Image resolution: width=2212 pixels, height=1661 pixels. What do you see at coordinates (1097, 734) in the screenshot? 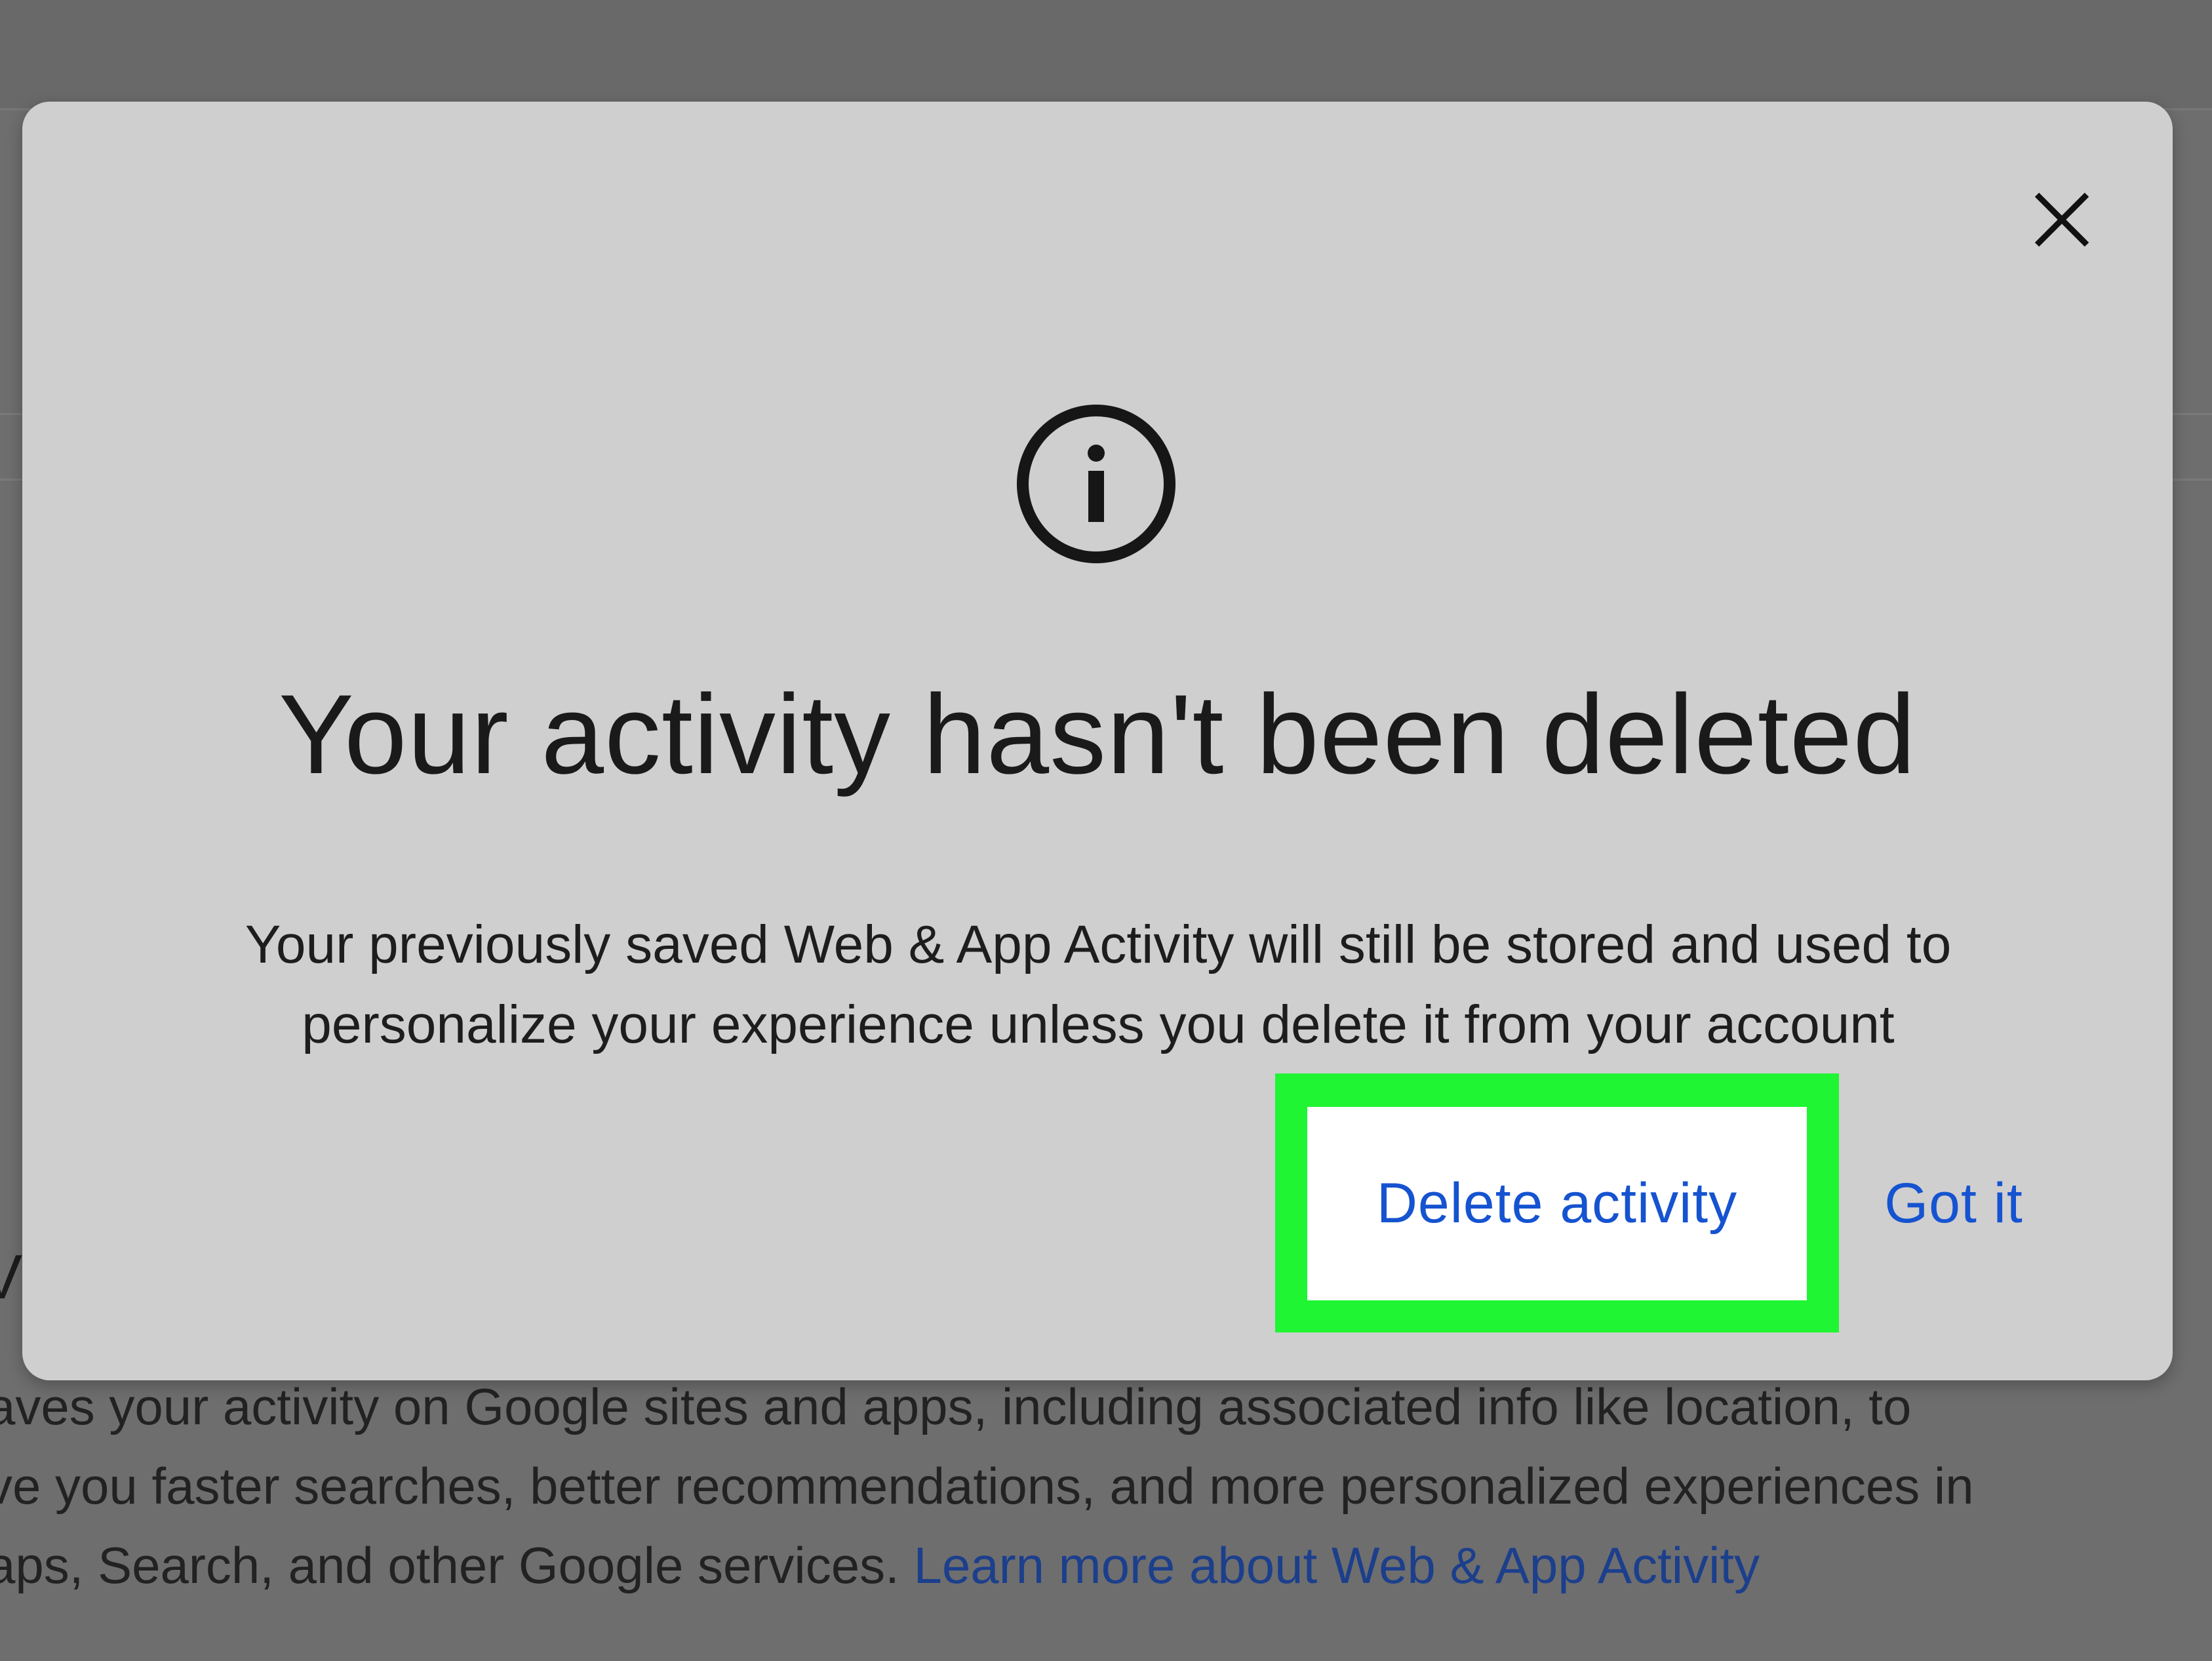
I see `dialog-title: Your activity hasn't been deleted` at bounding box center [1097, 734].